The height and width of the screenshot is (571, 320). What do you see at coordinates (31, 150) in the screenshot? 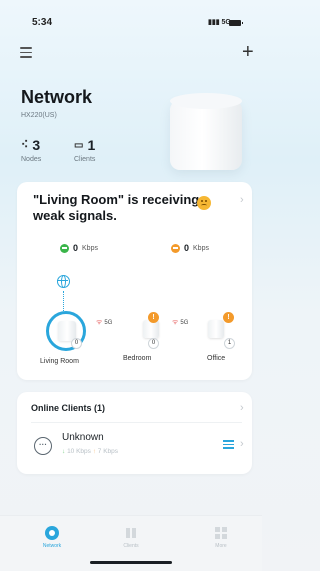
I see `nodes-stat: ⠪ 3 Nodes` at bounding box center [31, 150].